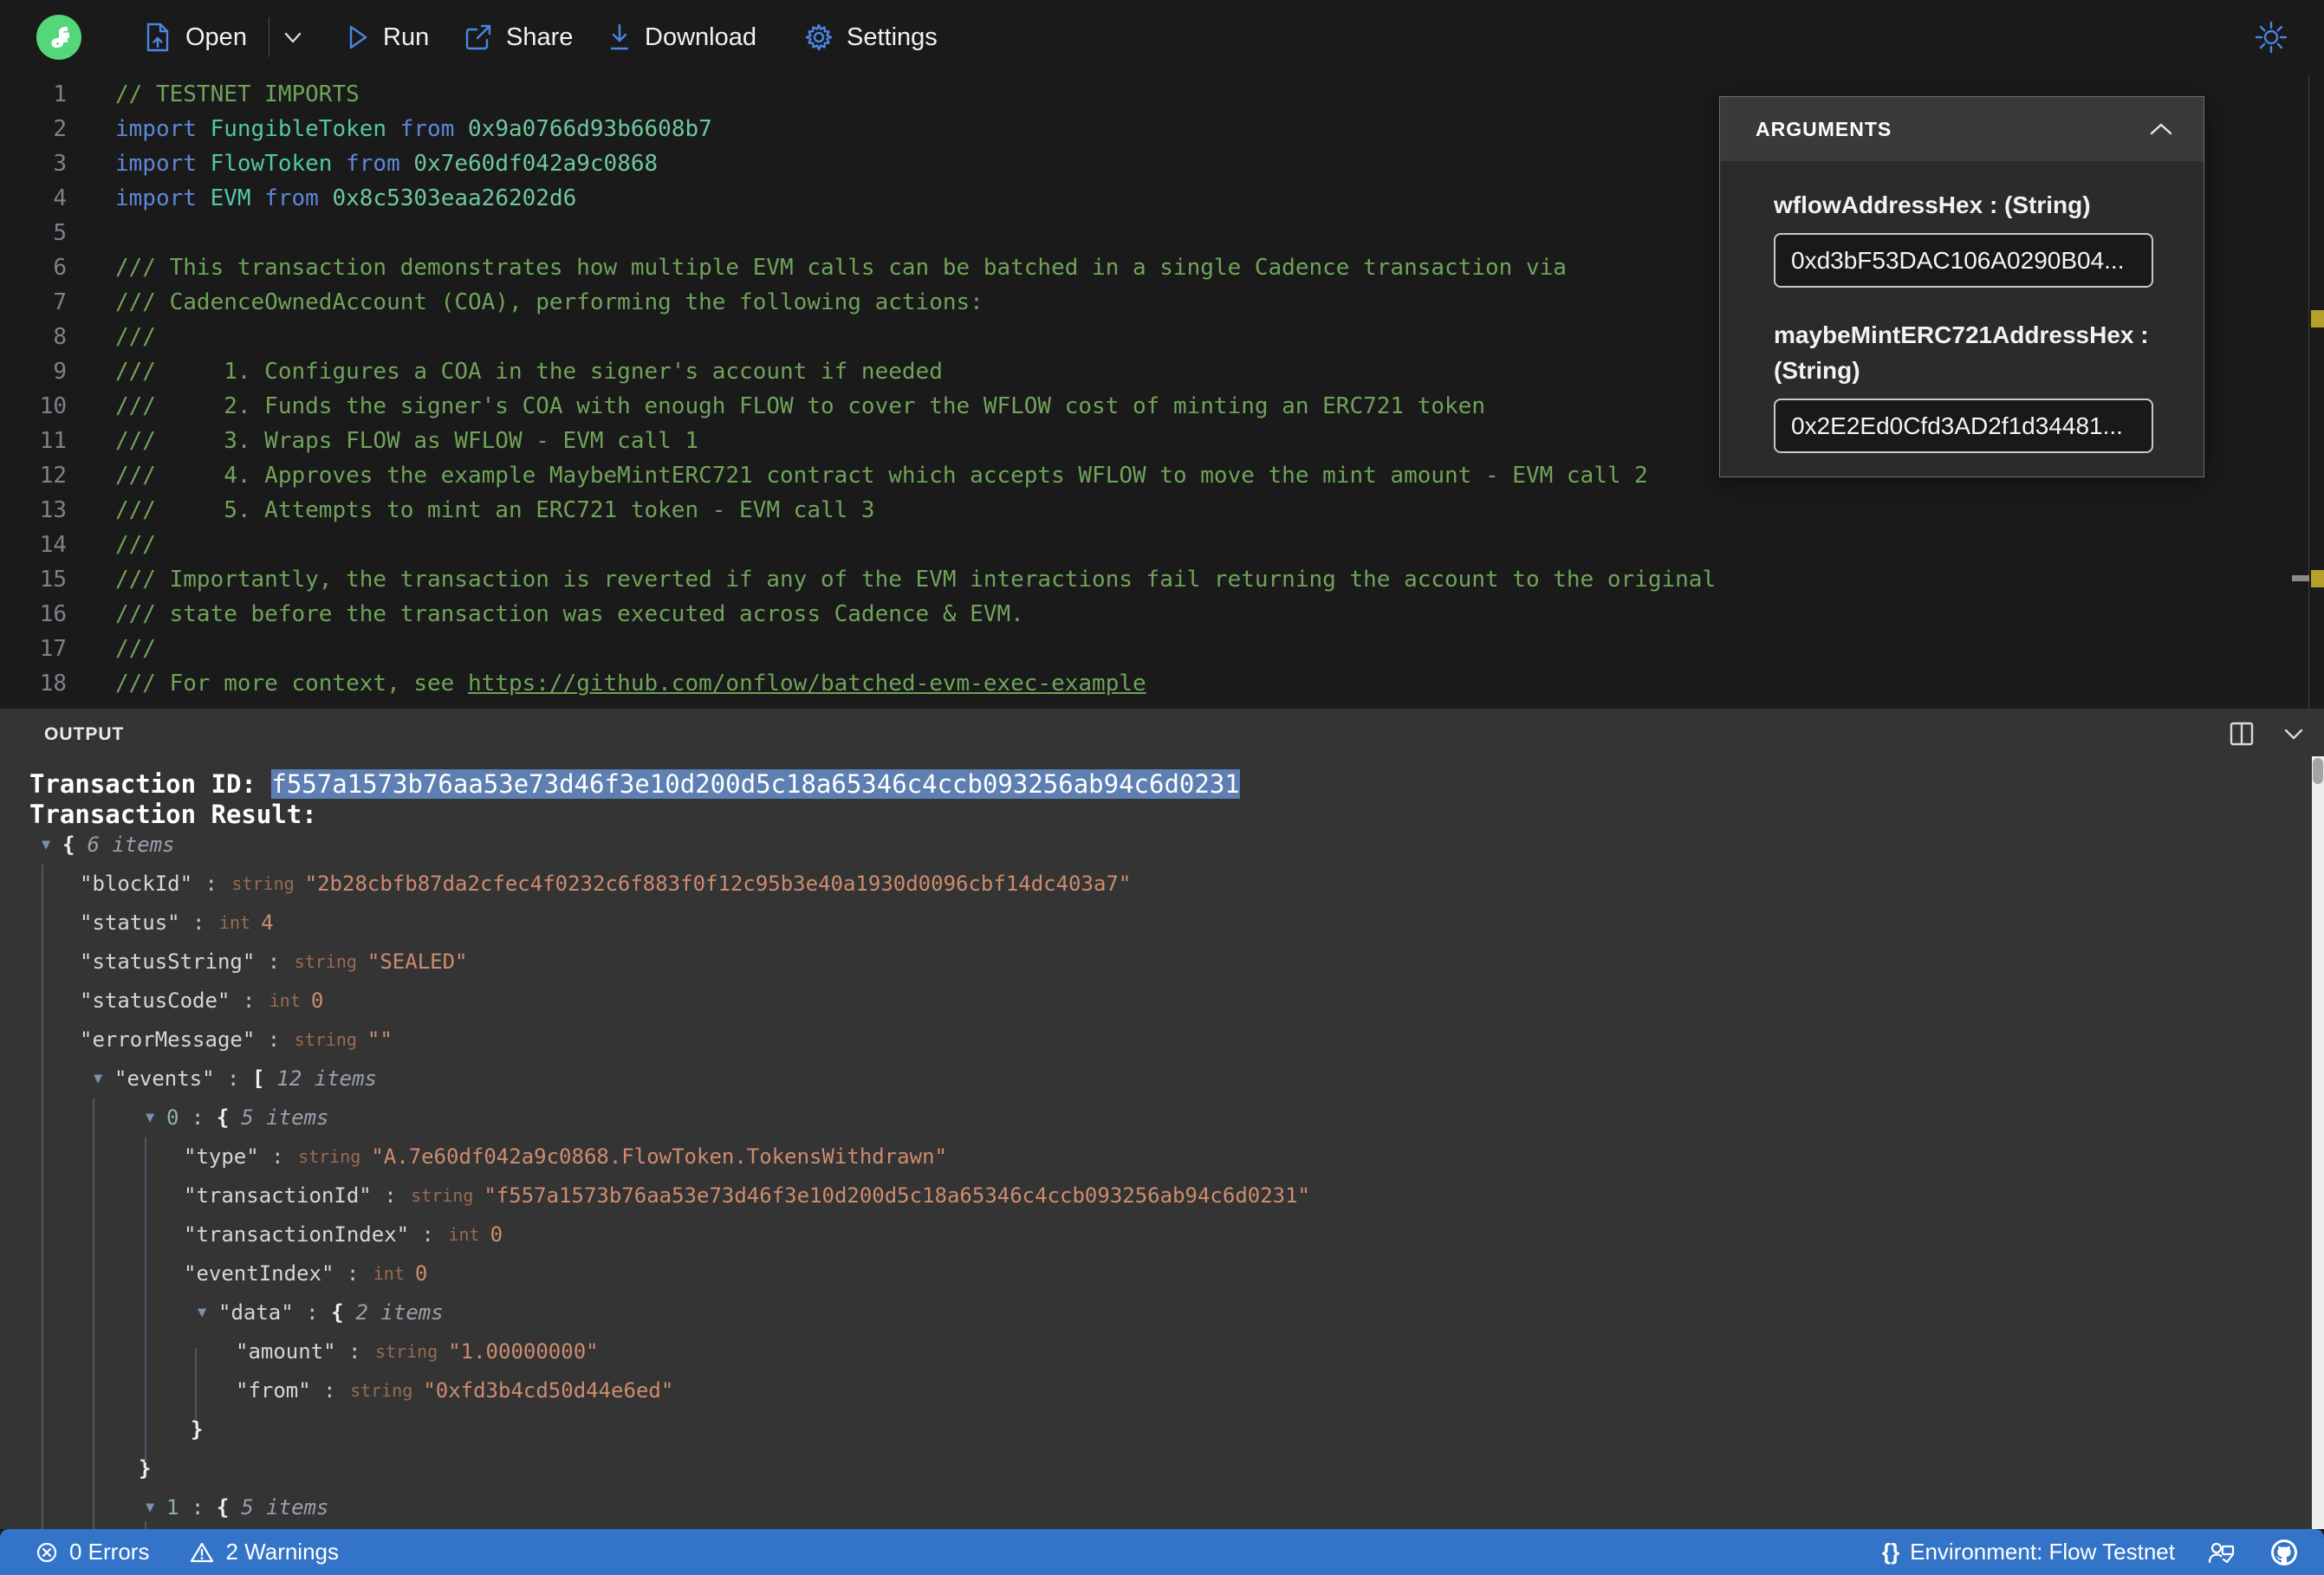 The image size is (2324, 1575). I want to click on code-token: EVM, so click(237, 198).